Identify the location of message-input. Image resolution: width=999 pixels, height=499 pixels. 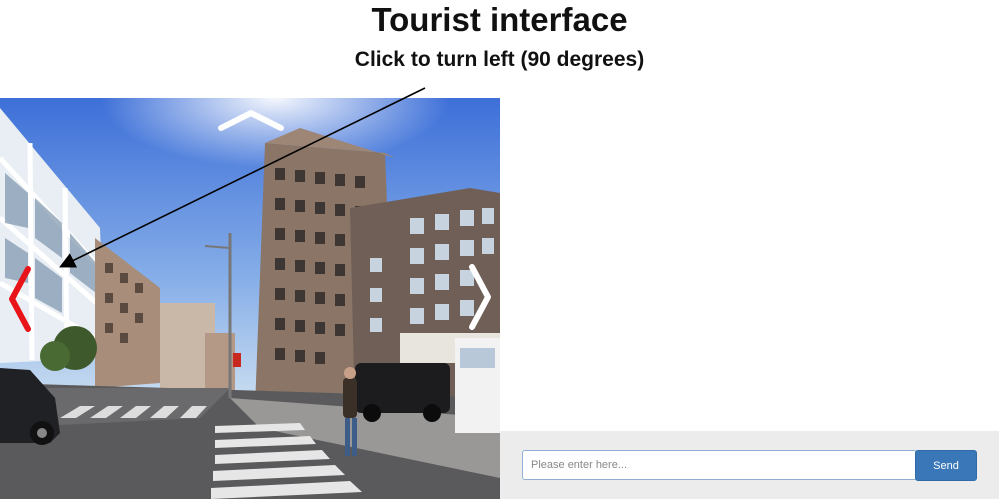
(719, 465).